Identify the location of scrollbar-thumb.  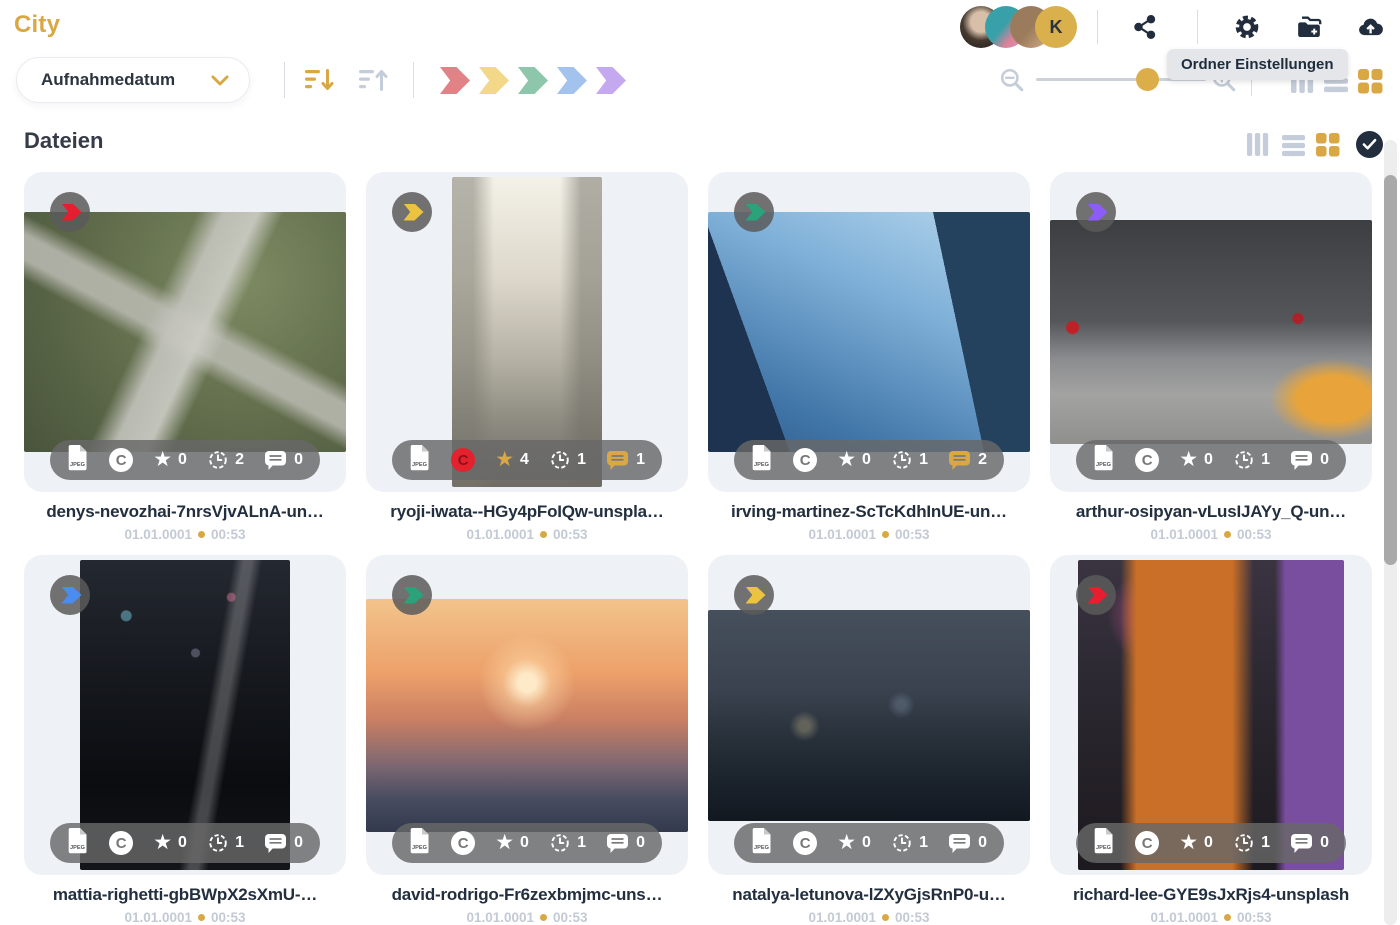
(1390, 370).